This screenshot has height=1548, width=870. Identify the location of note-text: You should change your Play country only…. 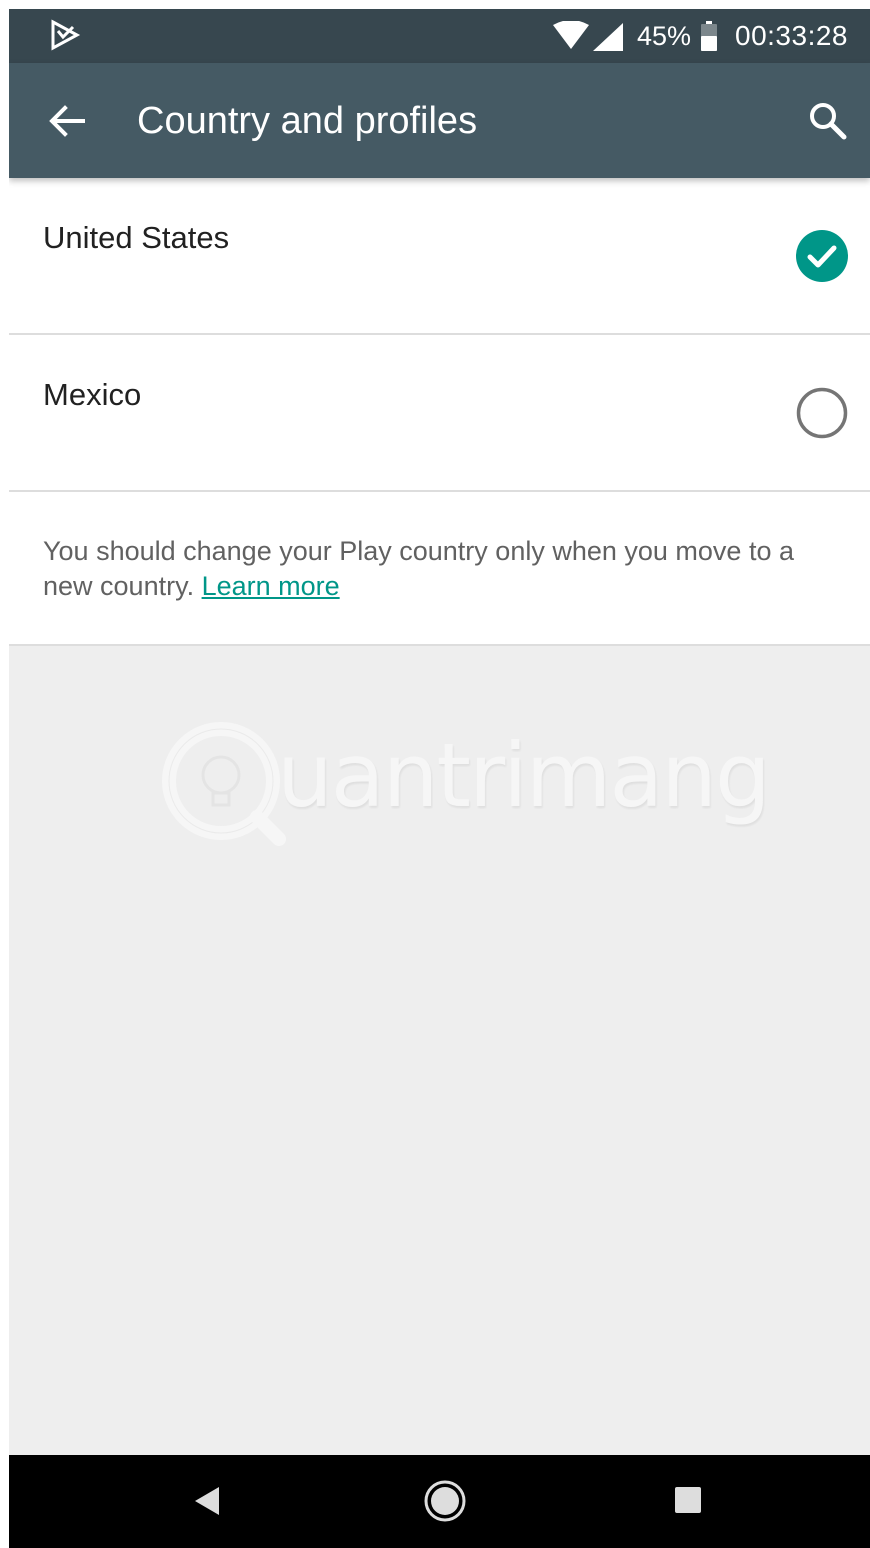
(443, 569).